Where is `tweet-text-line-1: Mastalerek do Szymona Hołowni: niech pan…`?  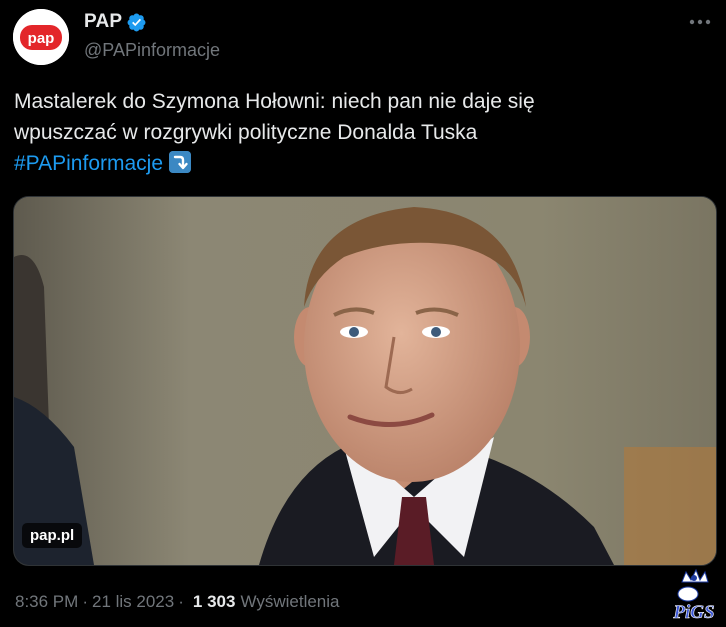
tweet-text-line-1: Mastalerek do Szymona Hołowni: niech pan… is located at coordinates (274, 101).